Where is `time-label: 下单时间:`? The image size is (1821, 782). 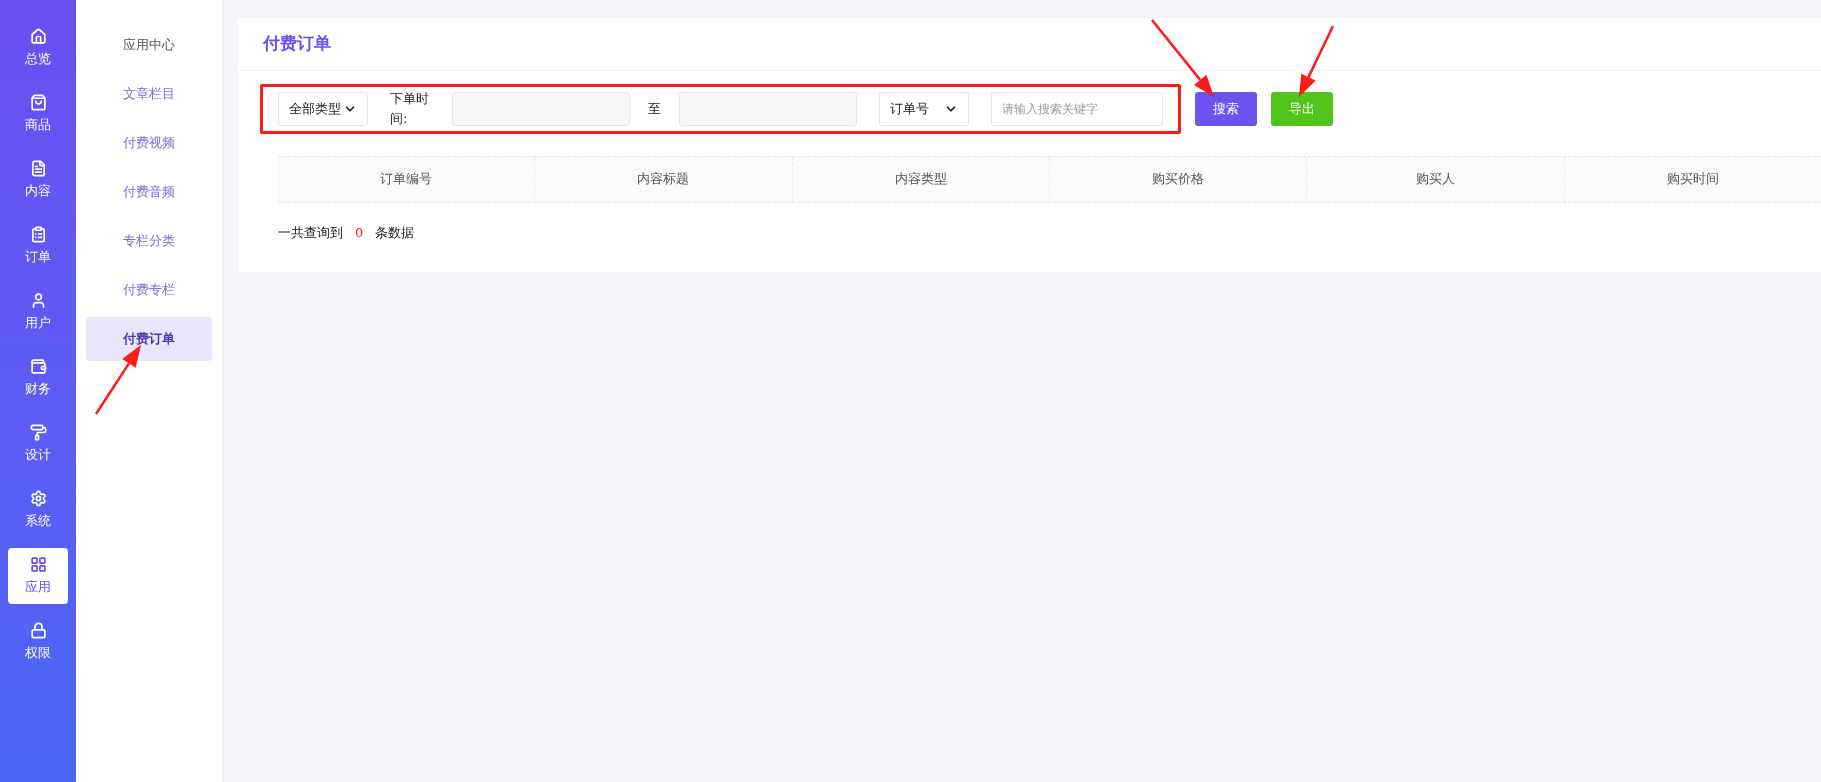 time-label: 下单时间: is located at coordinates (410, 109).